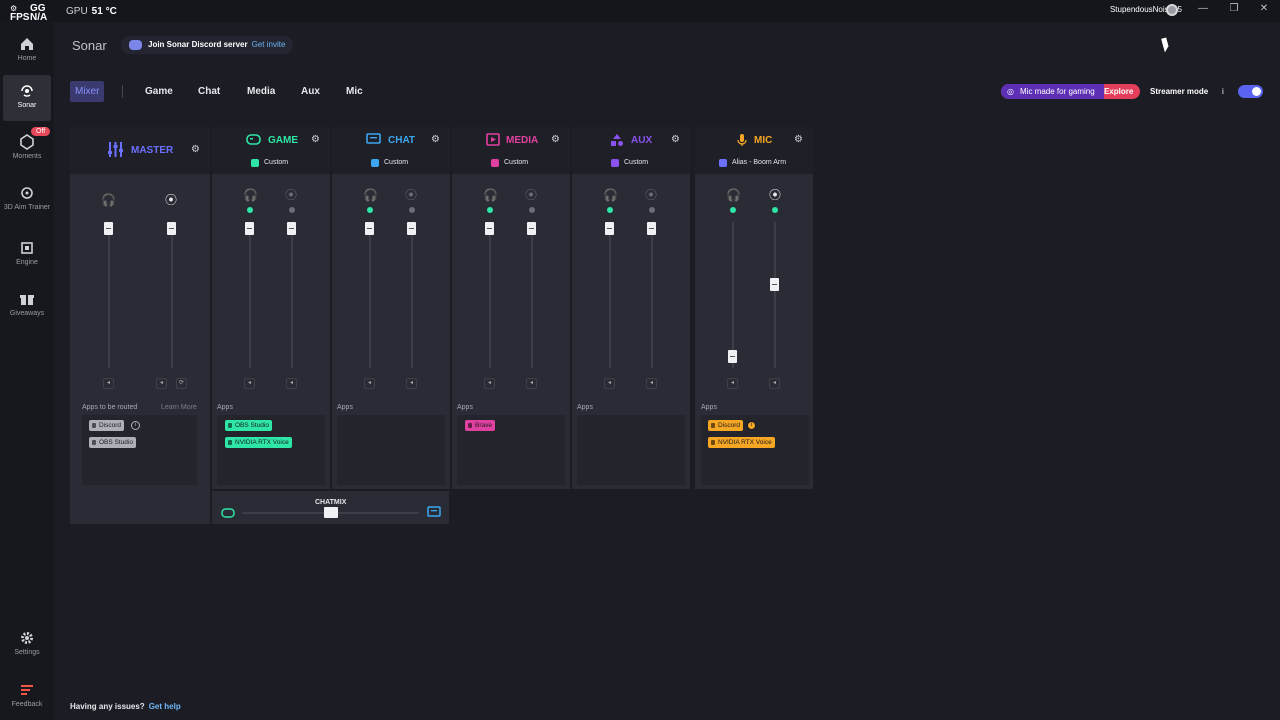  What do you see at coordinates (196, 150) in the screenshot?
I see `master-gear-icon: ⚙` at bounding box center [196, 150].